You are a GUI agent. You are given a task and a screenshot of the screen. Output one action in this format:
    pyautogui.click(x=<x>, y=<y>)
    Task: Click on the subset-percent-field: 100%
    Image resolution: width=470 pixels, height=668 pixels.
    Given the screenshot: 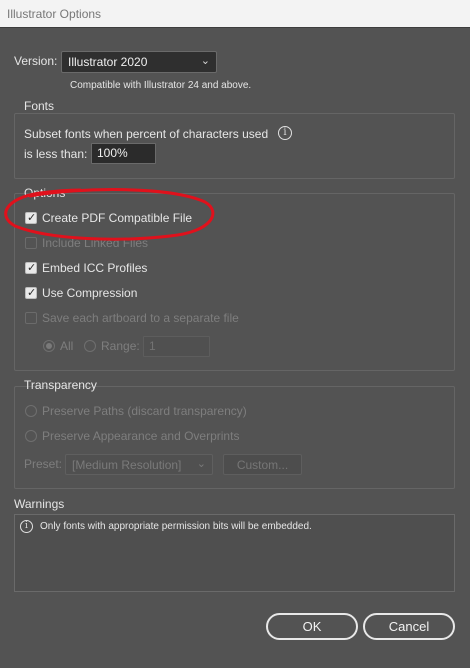 What is the action you would take?
    pyautogui.click(x=123, y=153)
    